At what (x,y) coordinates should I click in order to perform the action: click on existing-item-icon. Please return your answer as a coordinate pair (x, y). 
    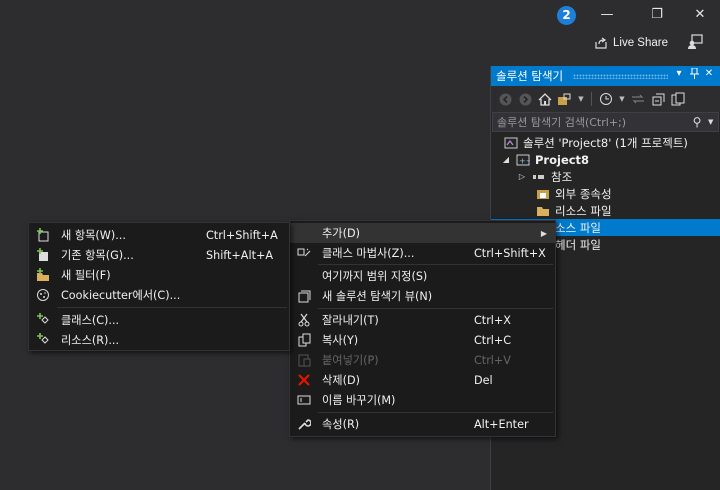
    Looking at the image, I should click on (43, 255).